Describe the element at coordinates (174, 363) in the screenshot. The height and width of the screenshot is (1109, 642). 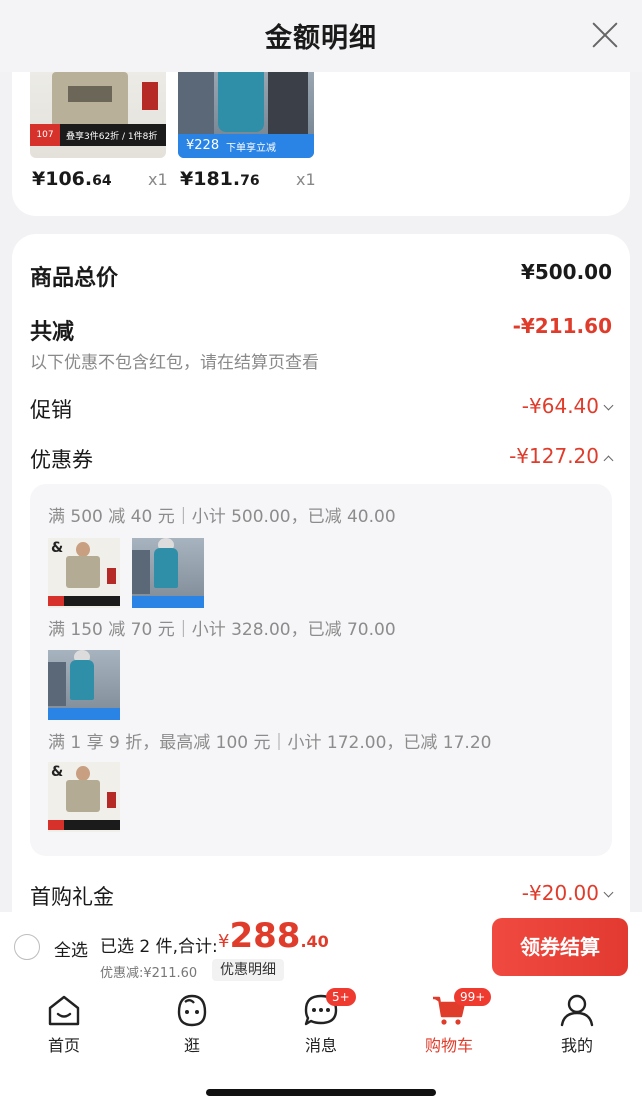
I see `reduce-note: 以下优惠不包含红包，请在结算页查看` at that location.